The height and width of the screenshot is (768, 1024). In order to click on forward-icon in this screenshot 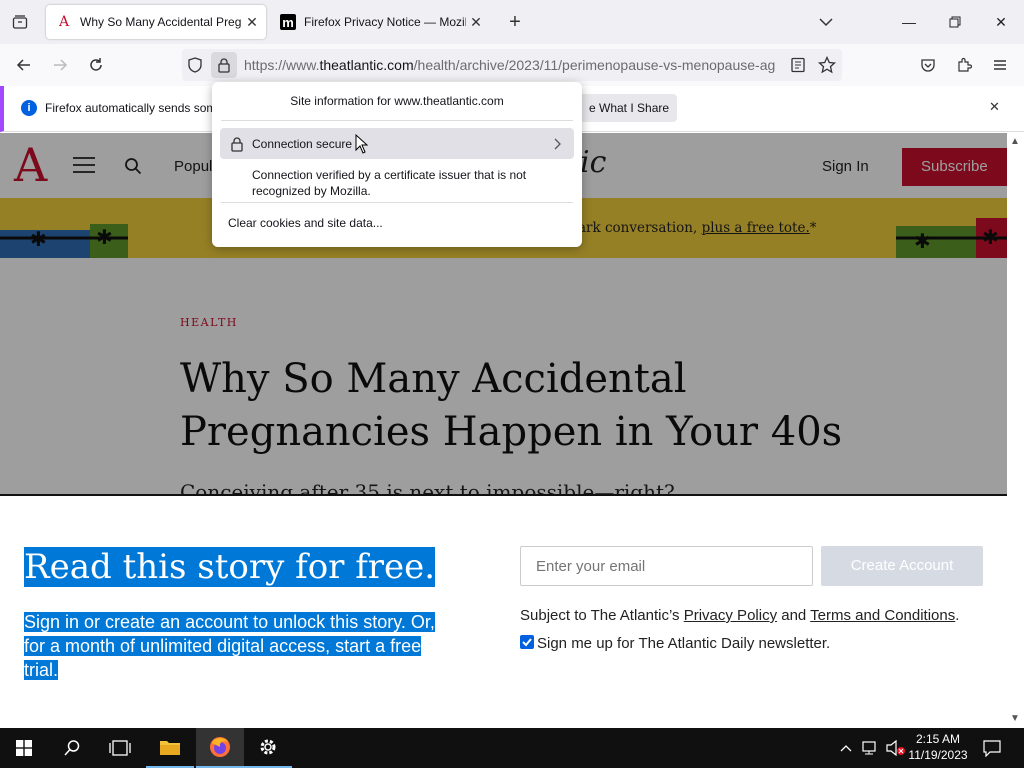, I will do `click(60, 65)`.